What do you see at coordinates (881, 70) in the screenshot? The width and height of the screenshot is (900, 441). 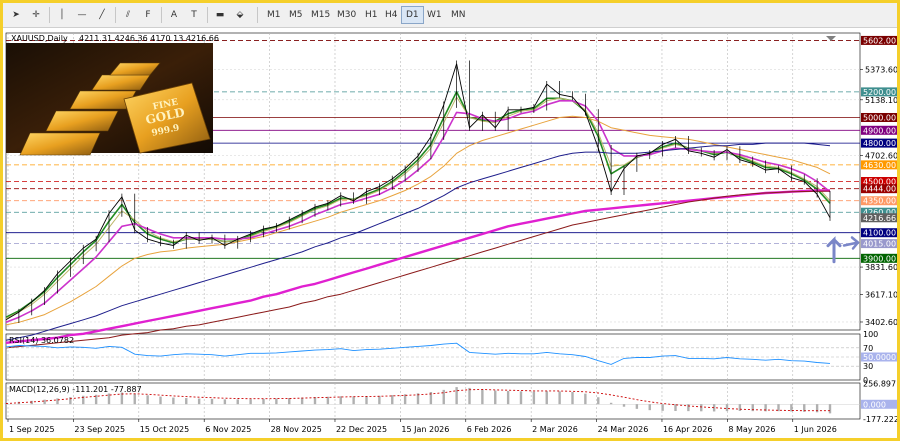 I see `y-tick-label: 5373.60` at bounding box center [881, 70].